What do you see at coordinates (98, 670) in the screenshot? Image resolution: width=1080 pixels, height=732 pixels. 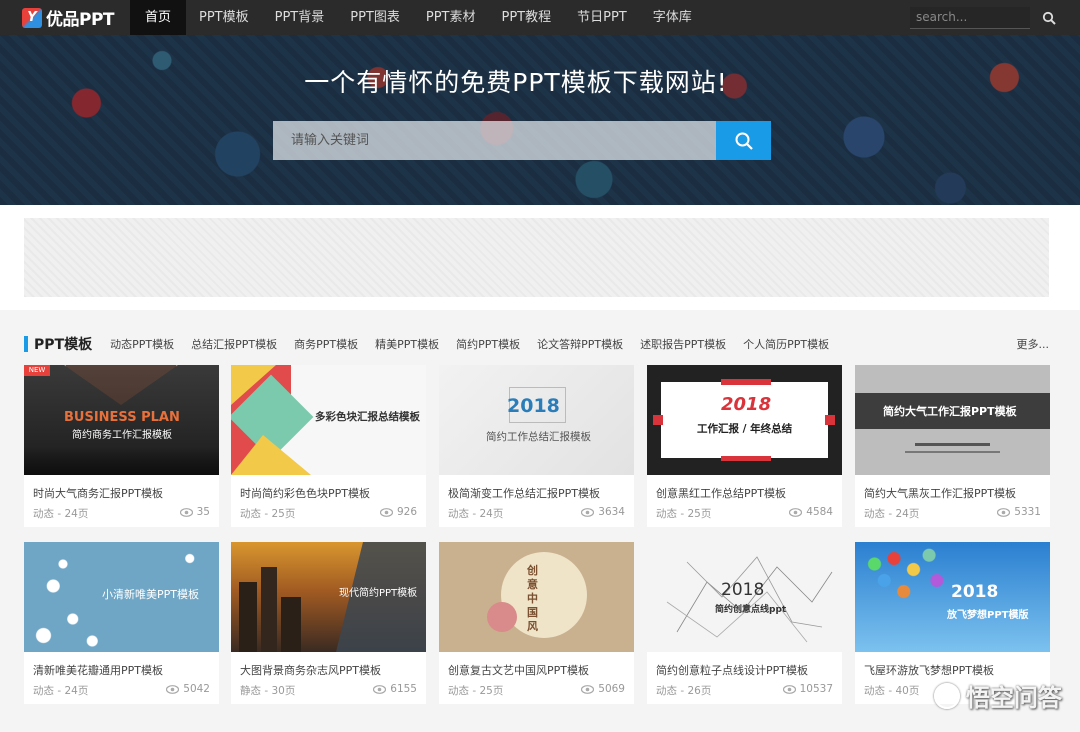 I see `template-title: 清新唯美花瓣通用PPT模板` at bounding box center [98, 670].